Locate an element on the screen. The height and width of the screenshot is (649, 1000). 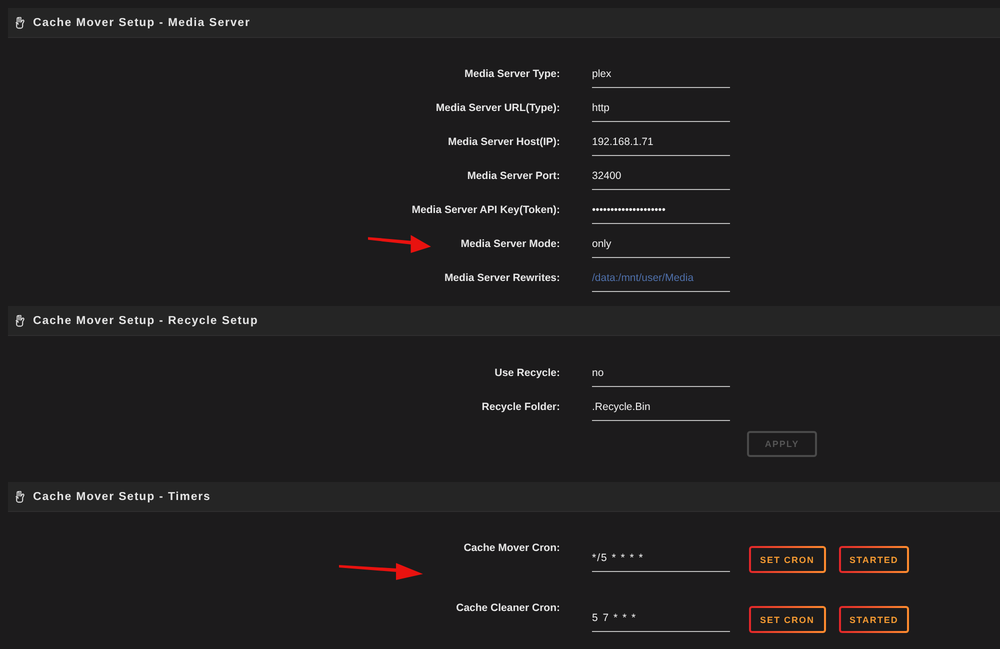
input-field: 5 7 * * * is located at coordinates (661, 620).